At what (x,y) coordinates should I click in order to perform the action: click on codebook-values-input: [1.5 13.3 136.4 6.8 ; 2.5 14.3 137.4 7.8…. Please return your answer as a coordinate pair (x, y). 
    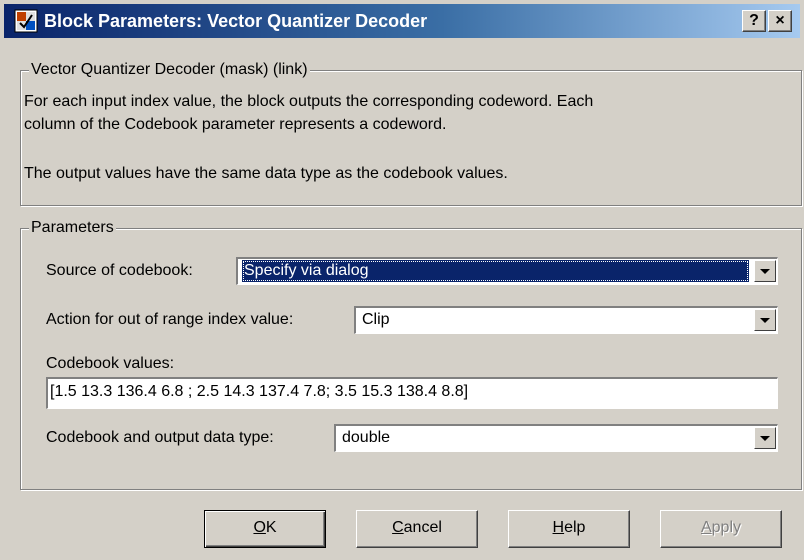
    Looking at the image, I should click on (412, 393).